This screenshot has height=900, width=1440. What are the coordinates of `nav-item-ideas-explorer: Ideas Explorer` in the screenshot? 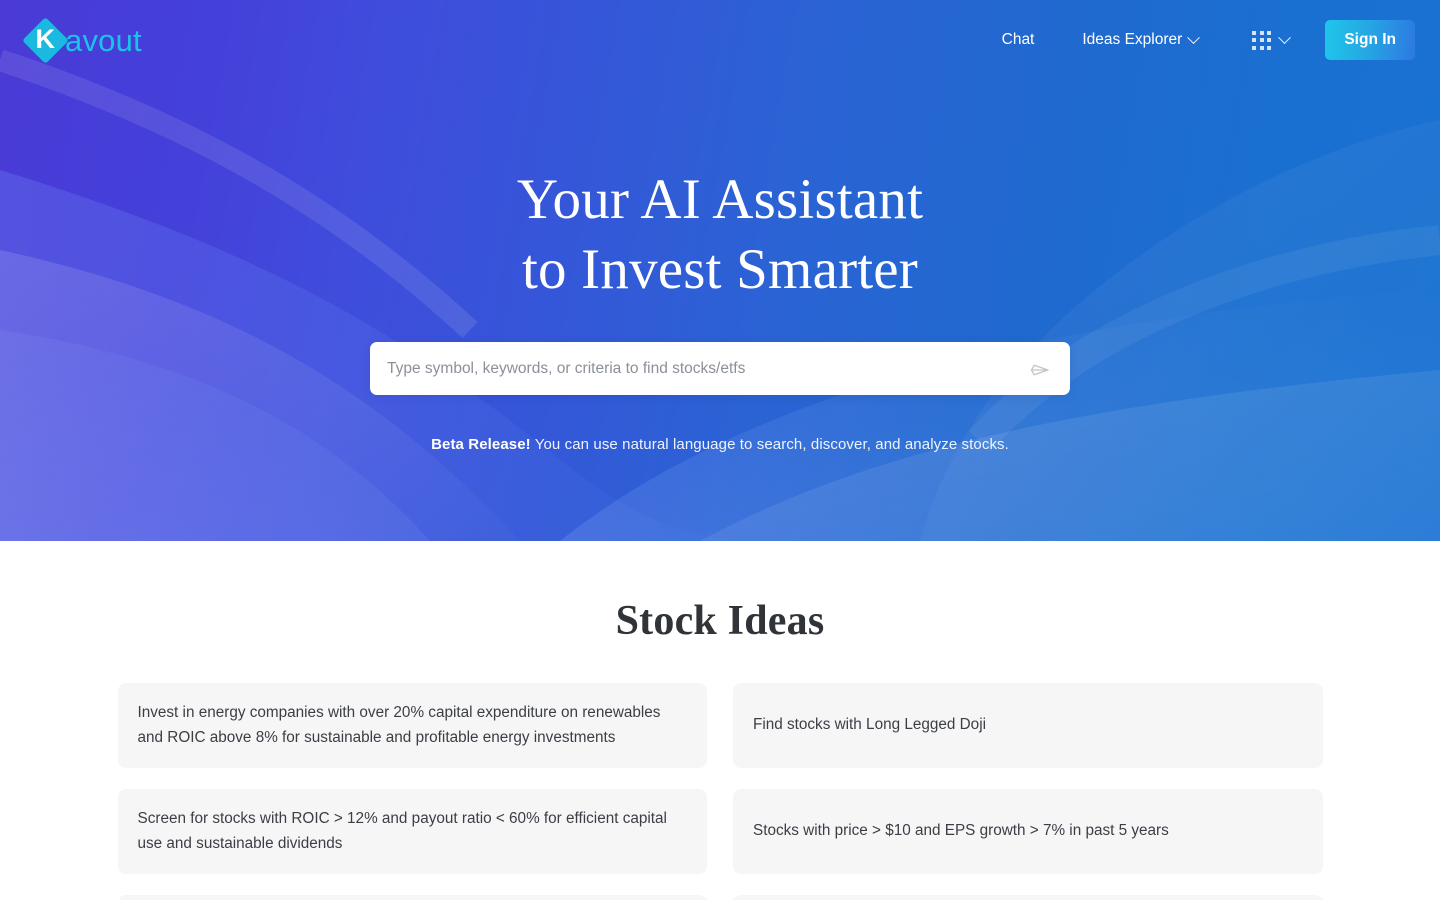 It's located at (1140, 40).